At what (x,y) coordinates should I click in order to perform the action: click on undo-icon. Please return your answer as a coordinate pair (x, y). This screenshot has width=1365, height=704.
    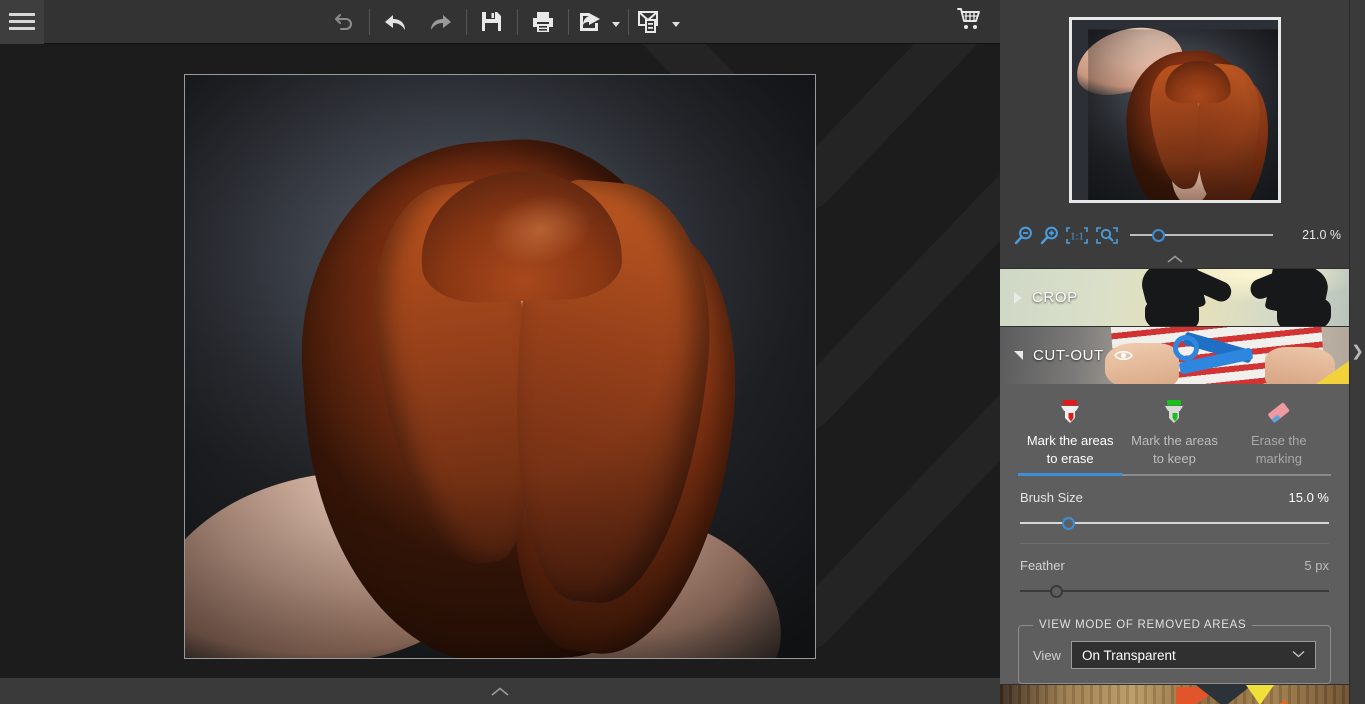
    Looking at the image, I should click on (395, 22).